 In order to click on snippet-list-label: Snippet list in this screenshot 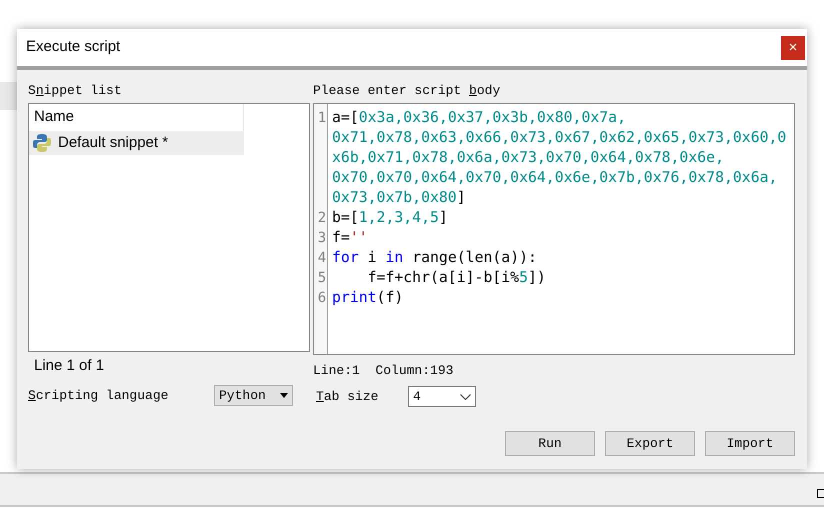, I will do `click(75, 91)`.